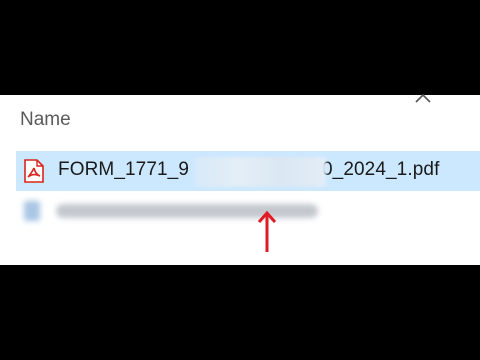 This screenshot has width=480, height=360. I want to click on blurred-file-name, so click(187, 211).